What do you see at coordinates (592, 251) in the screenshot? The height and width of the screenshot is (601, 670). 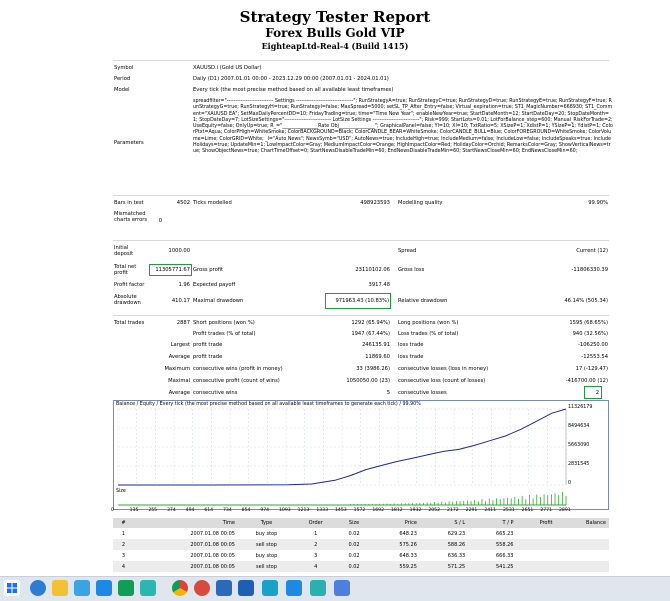 I see `spread-value: Current (12)` at bounding box center [592, 251].